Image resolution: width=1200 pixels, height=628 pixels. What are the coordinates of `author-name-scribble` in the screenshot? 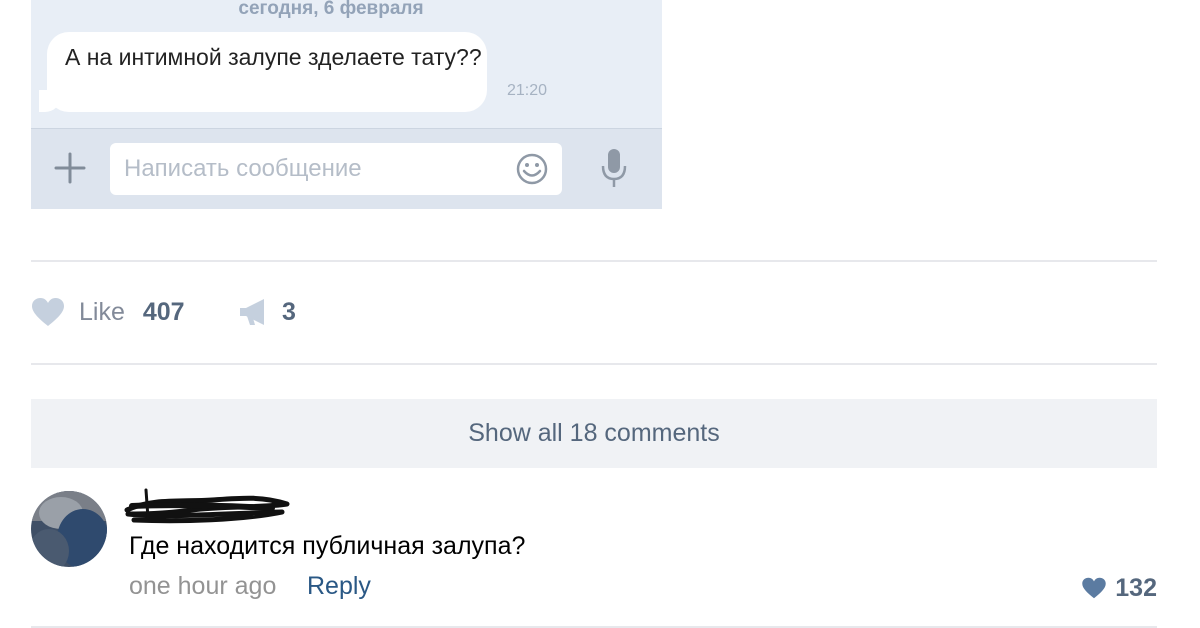 It's located at (207, 505).